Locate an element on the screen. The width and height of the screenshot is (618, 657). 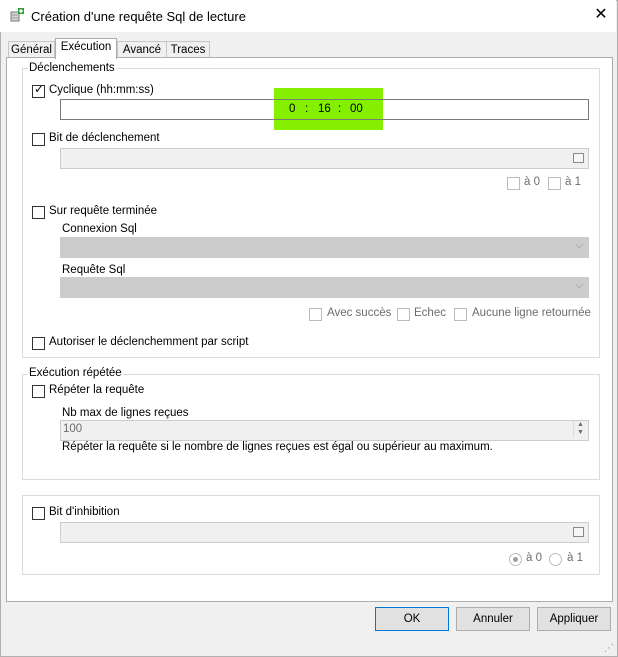
avec-succes-checkbox is located at coordinates (315, 314).